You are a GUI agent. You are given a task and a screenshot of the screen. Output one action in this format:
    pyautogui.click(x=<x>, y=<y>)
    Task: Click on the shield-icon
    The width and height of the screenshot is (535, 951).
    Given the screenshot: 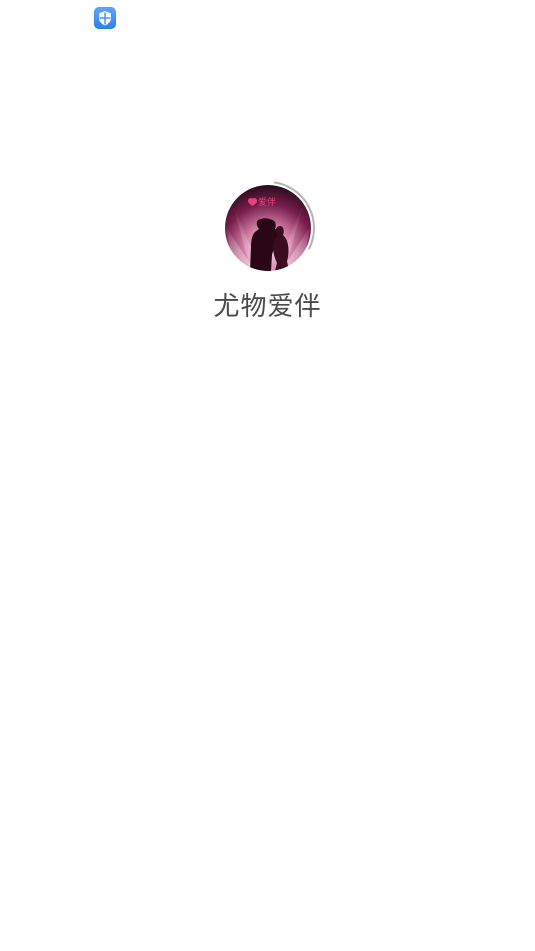 What is the action you would take?
    pyautogui.click(x=105, y=18)
    